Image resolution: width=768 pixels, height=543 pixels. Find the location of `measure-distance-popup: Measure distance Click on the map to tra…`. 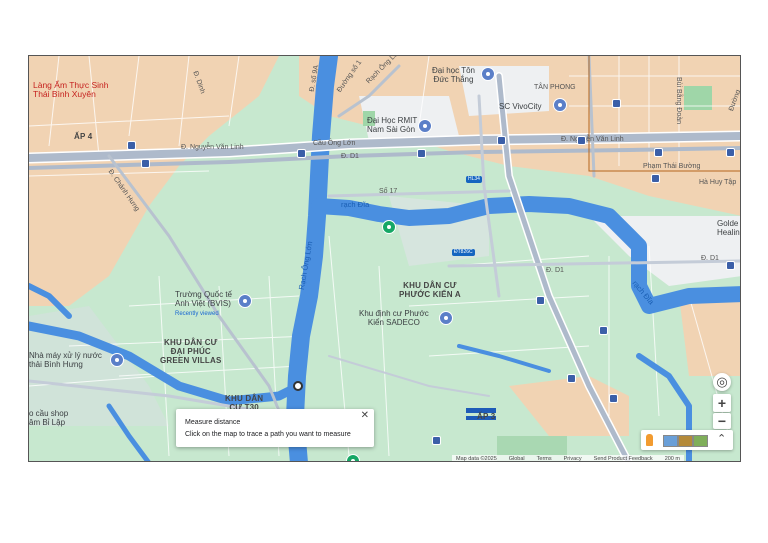

measure-distance-popup: Measure distance Click on the map to tra… is located at coordinates (275, 428).